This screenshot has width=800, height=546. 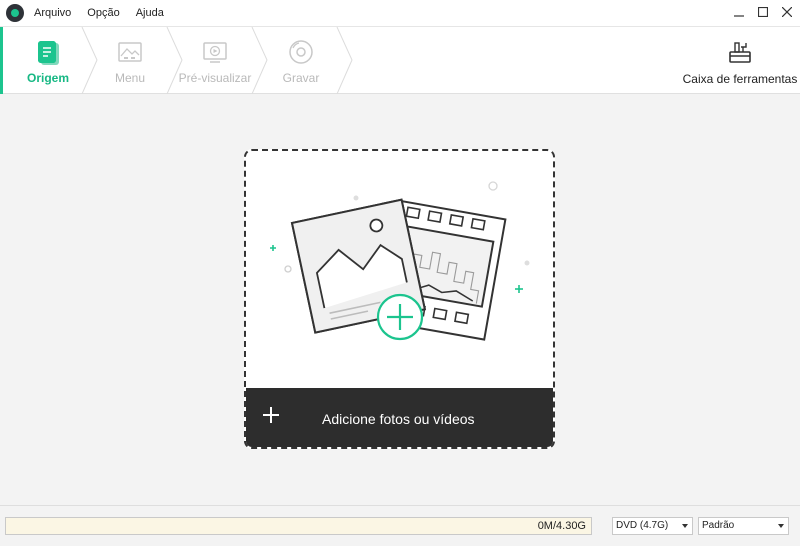 I want to click on quality-select: Padrão, so click(x=743, y=526).